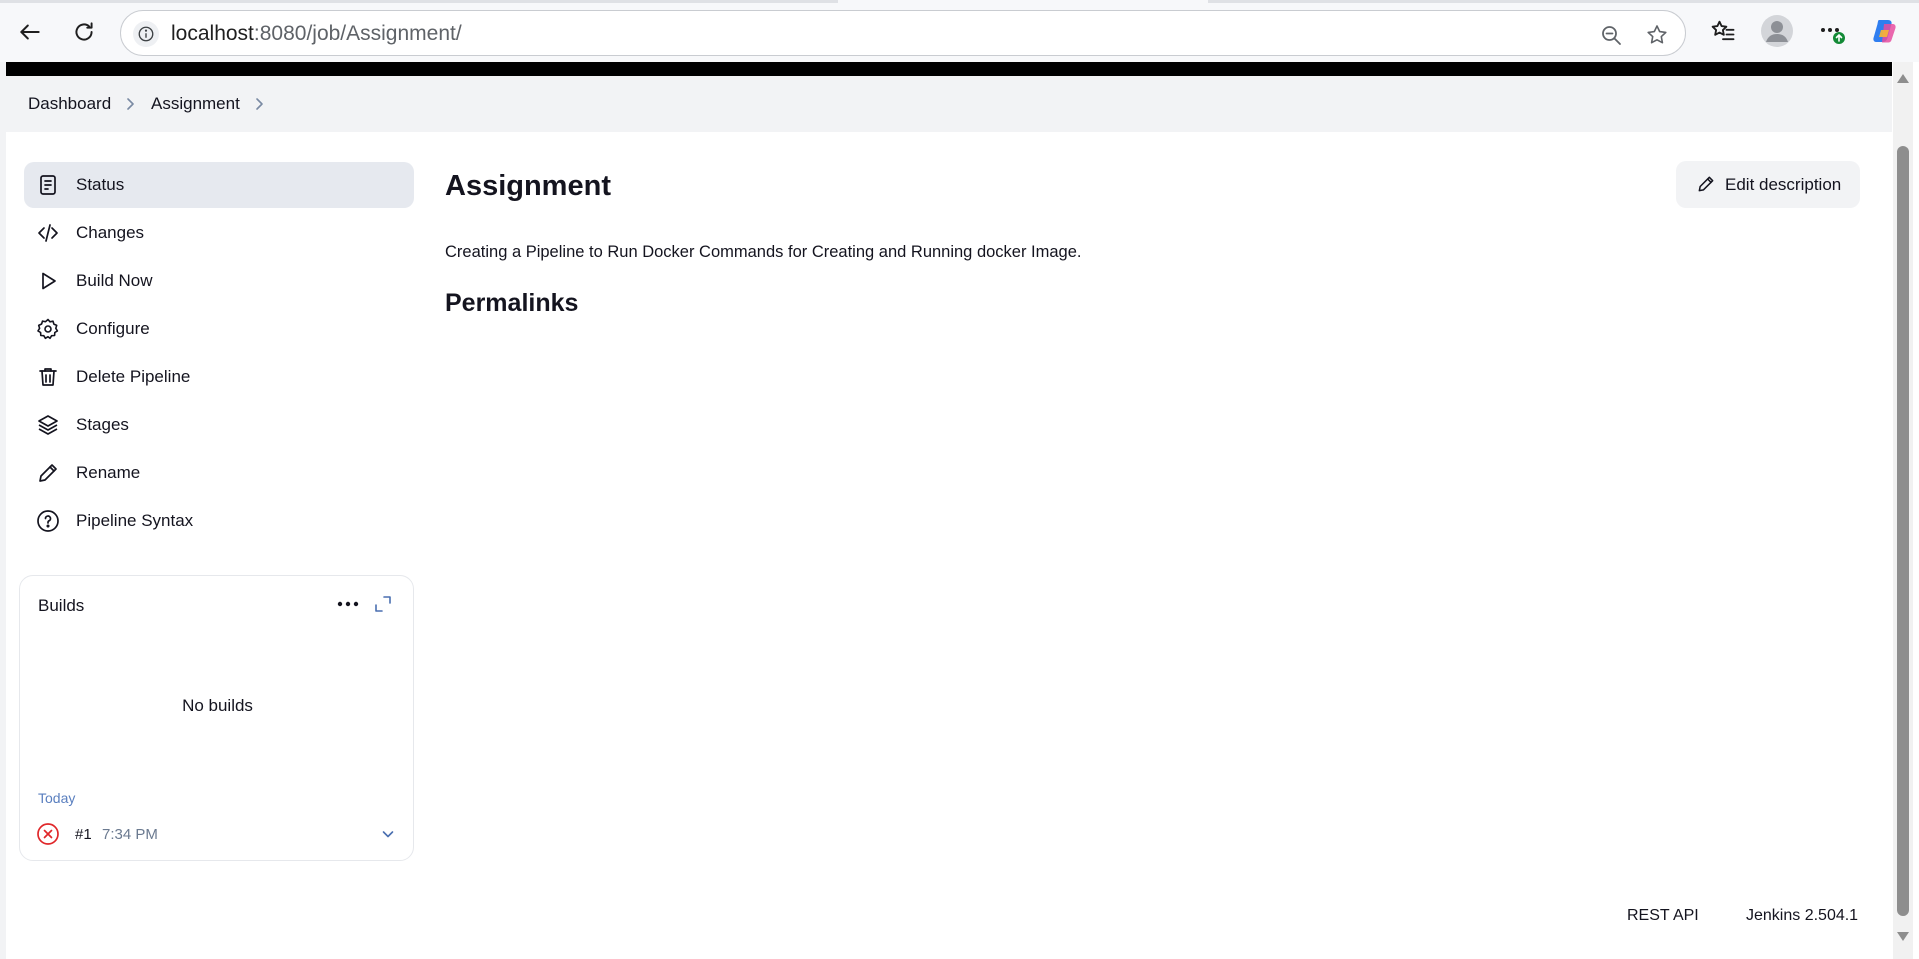  Describe the element at coordinates (212, 33) in the screenshot. I see `url-host: localhost` at that location.